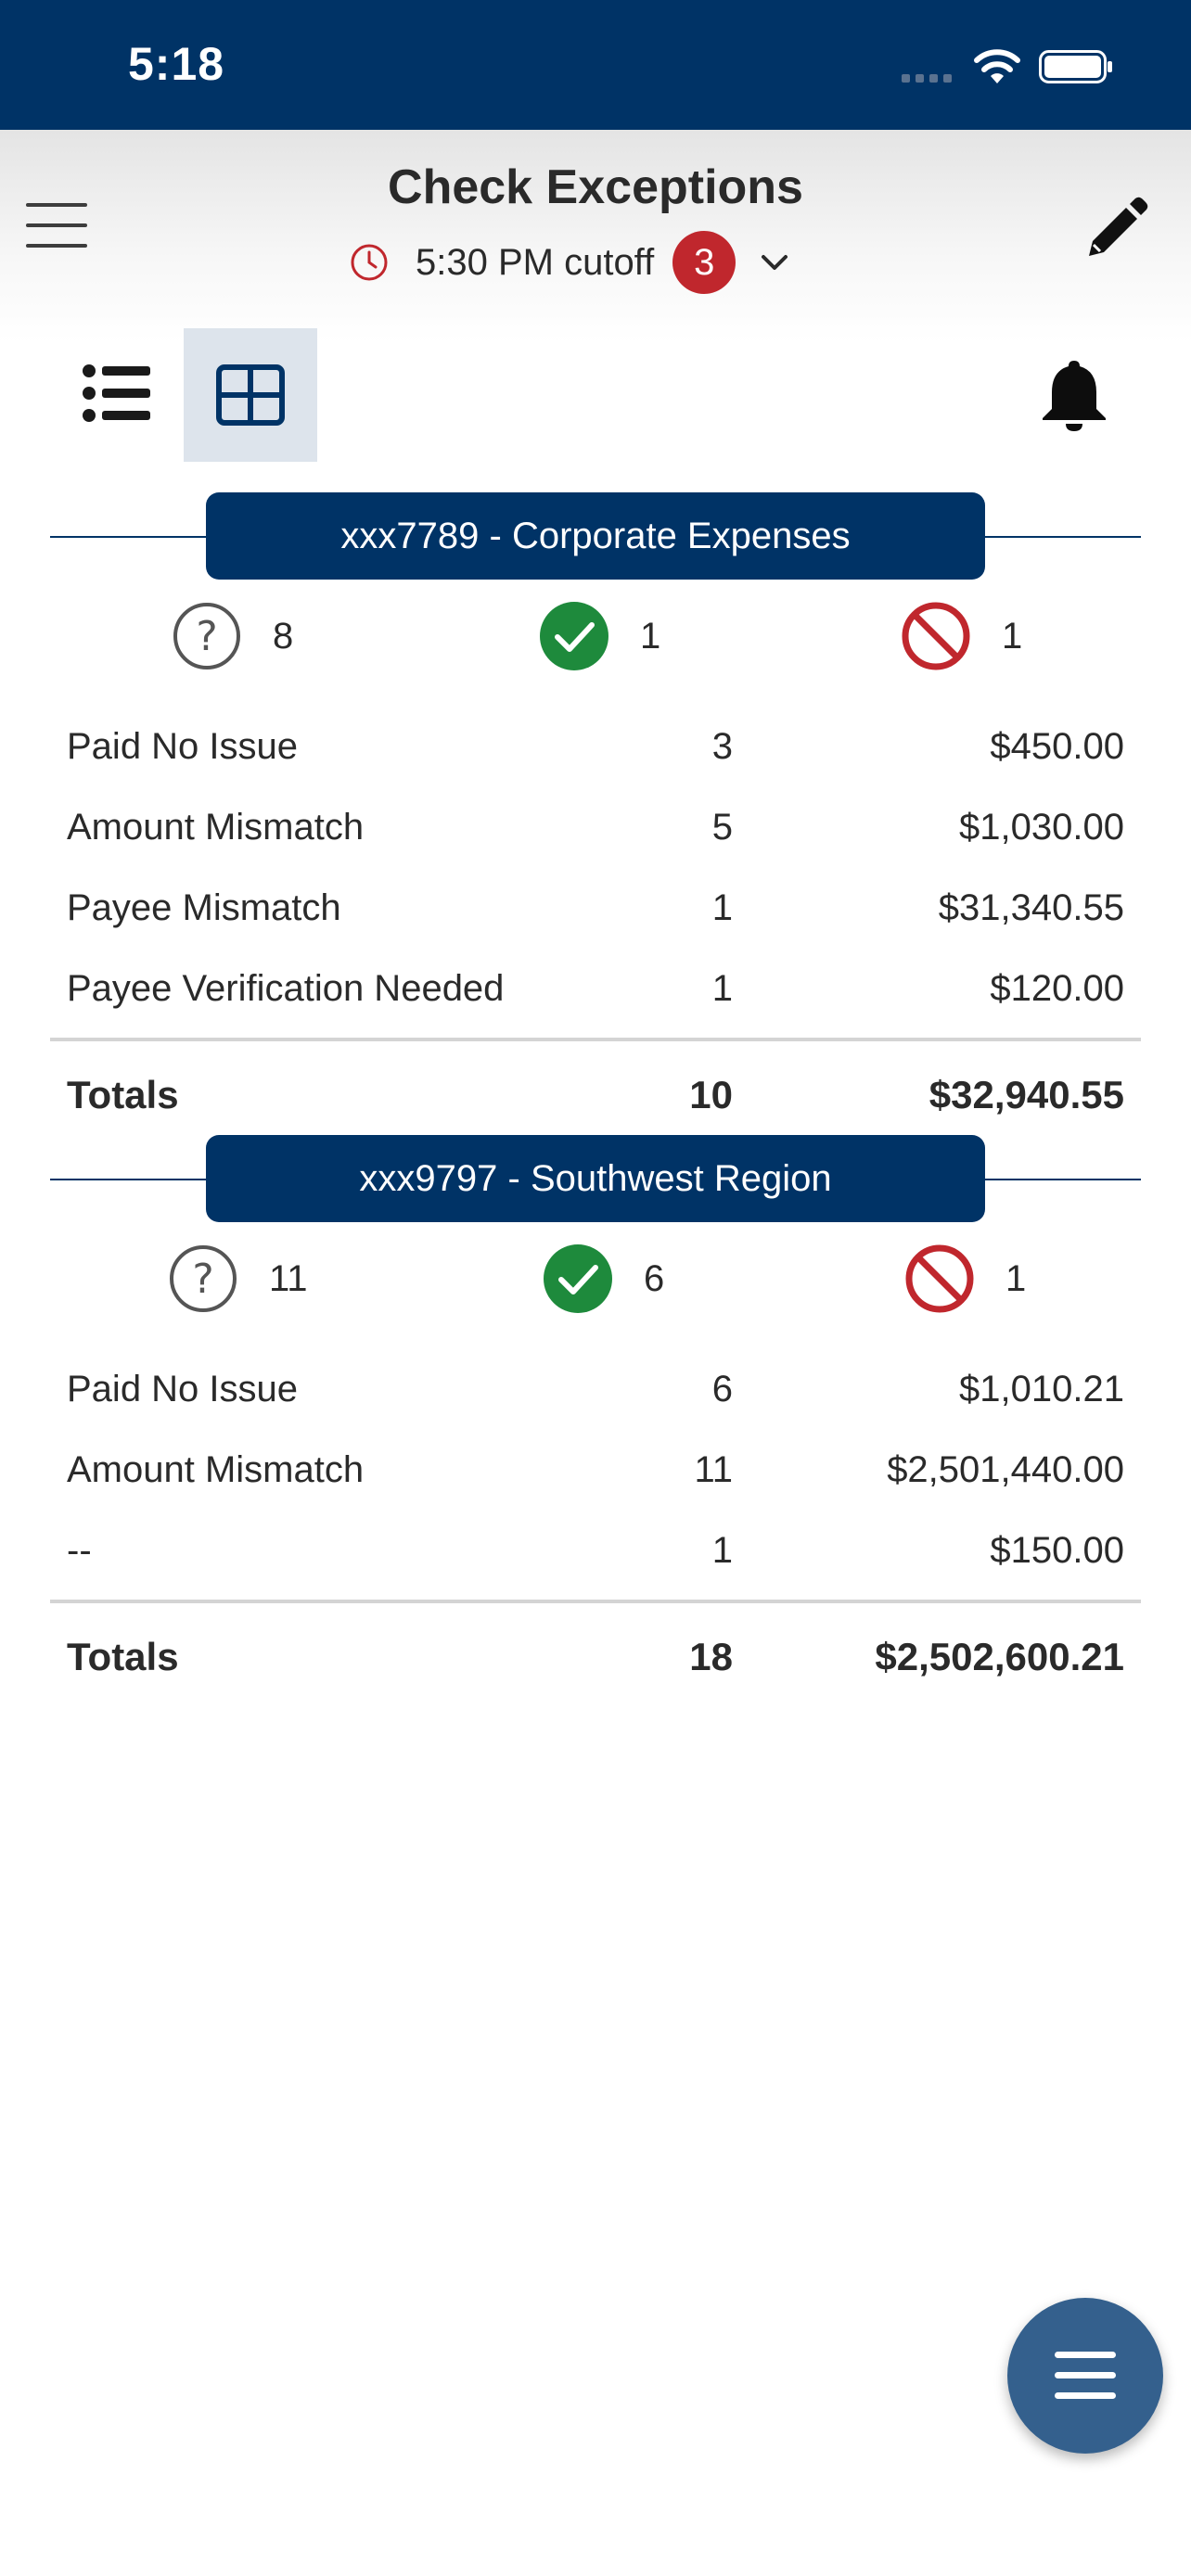  I want to click on table-row: -- 1 $150.00, so click(595, 1552).